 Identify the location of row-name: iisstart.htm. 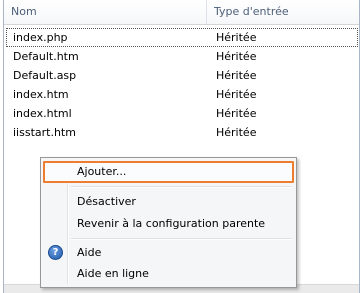
(44, 132).